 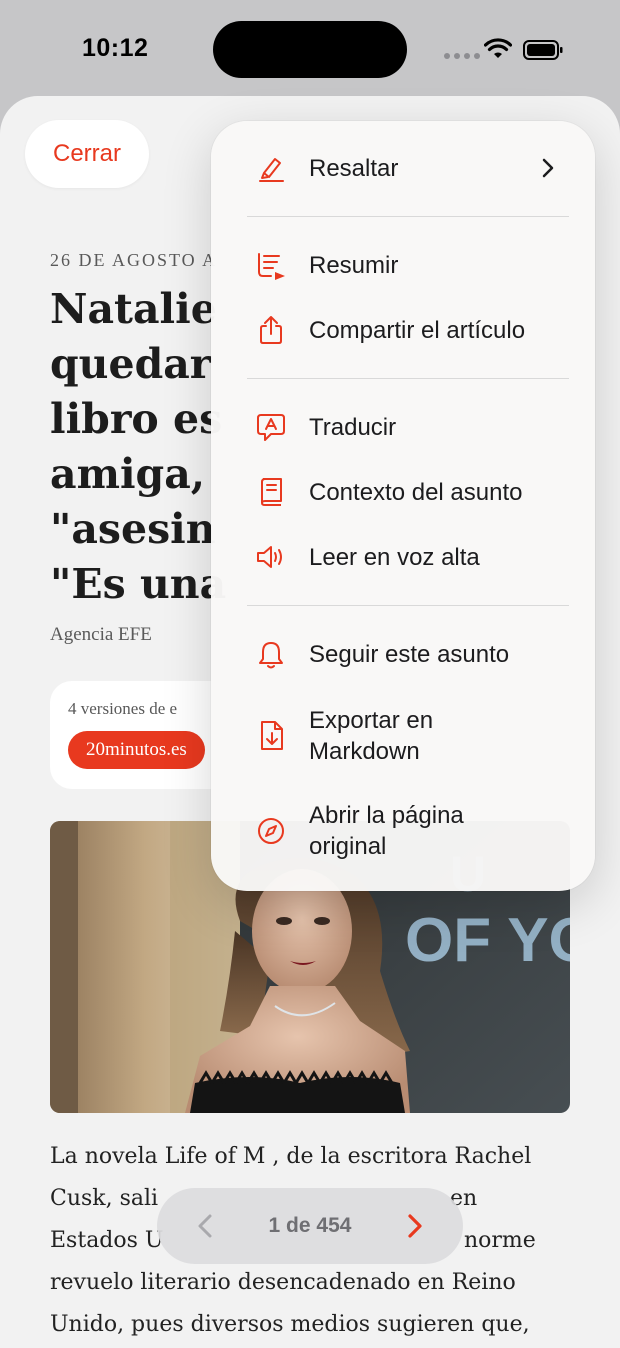 I want to click on article-date: 26 DE AGOSTO A, so click(x=134, y=260).